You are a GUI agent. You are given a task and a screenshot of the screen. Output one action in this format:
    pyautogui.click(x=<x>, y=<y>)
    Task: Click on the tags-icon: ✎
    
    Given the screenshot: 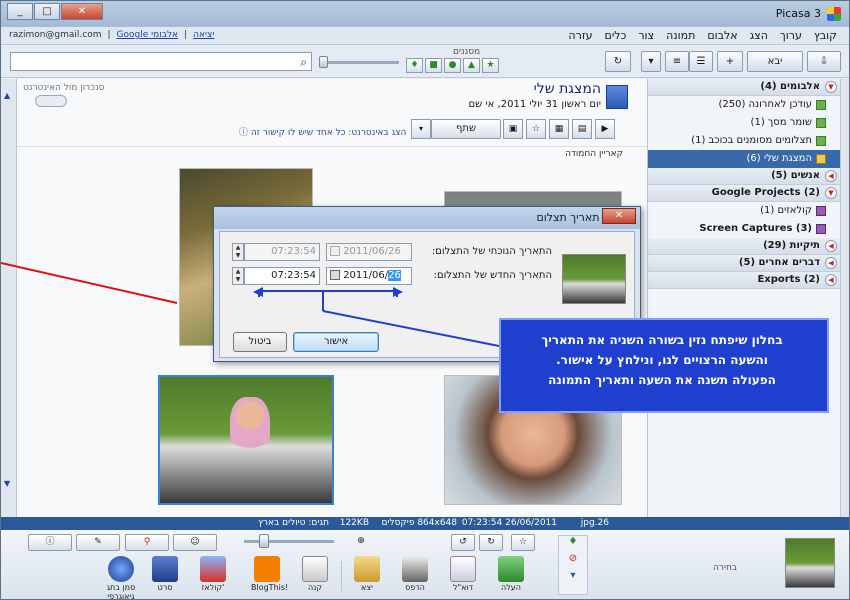 What is the action you would take?
    pyautogui.click(x=98, y=542)
    